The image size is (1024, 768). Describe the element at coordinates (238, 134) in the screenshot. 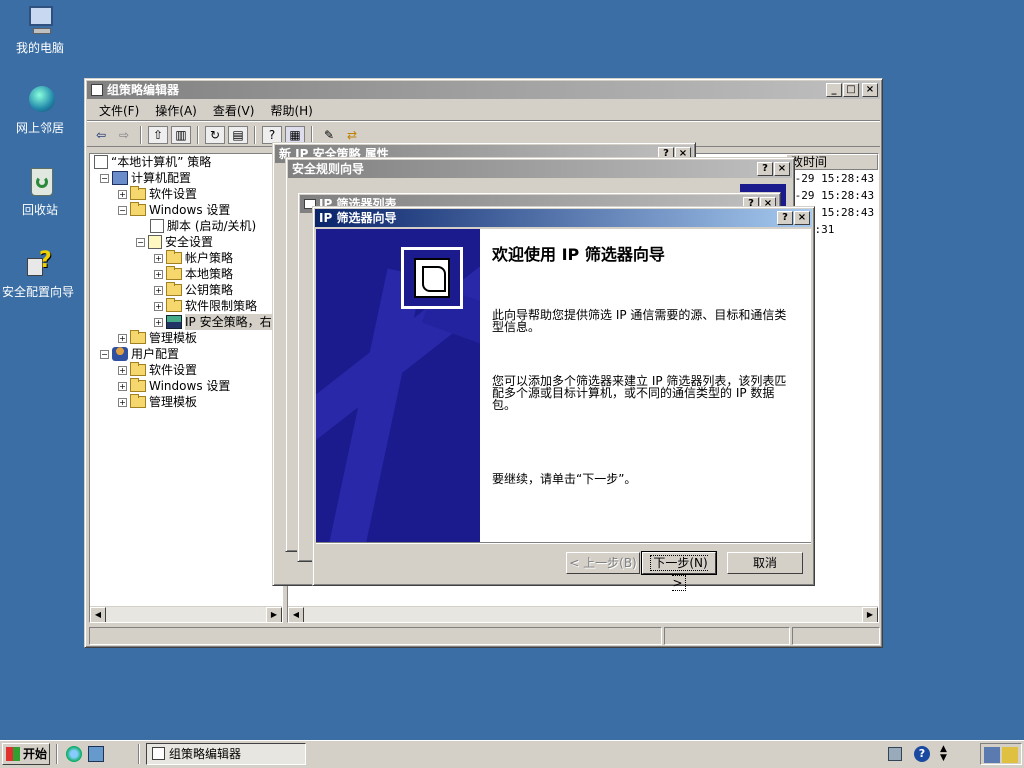

I see `export-list-icon: ▤` at that location.